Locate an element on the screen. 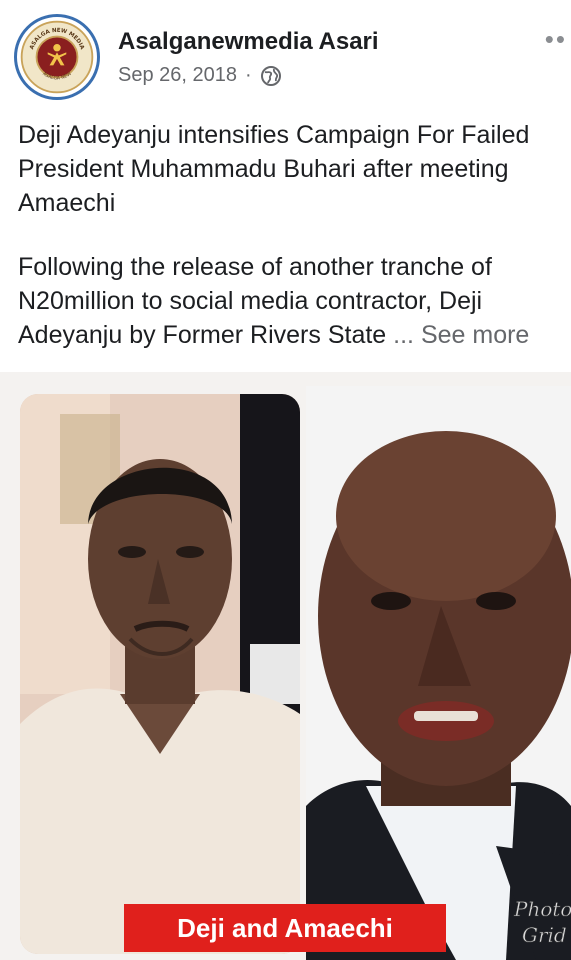 This screenshot has height=960, width=571. post-date: Sep 26, 2018 is located at coordinates (177, 75).